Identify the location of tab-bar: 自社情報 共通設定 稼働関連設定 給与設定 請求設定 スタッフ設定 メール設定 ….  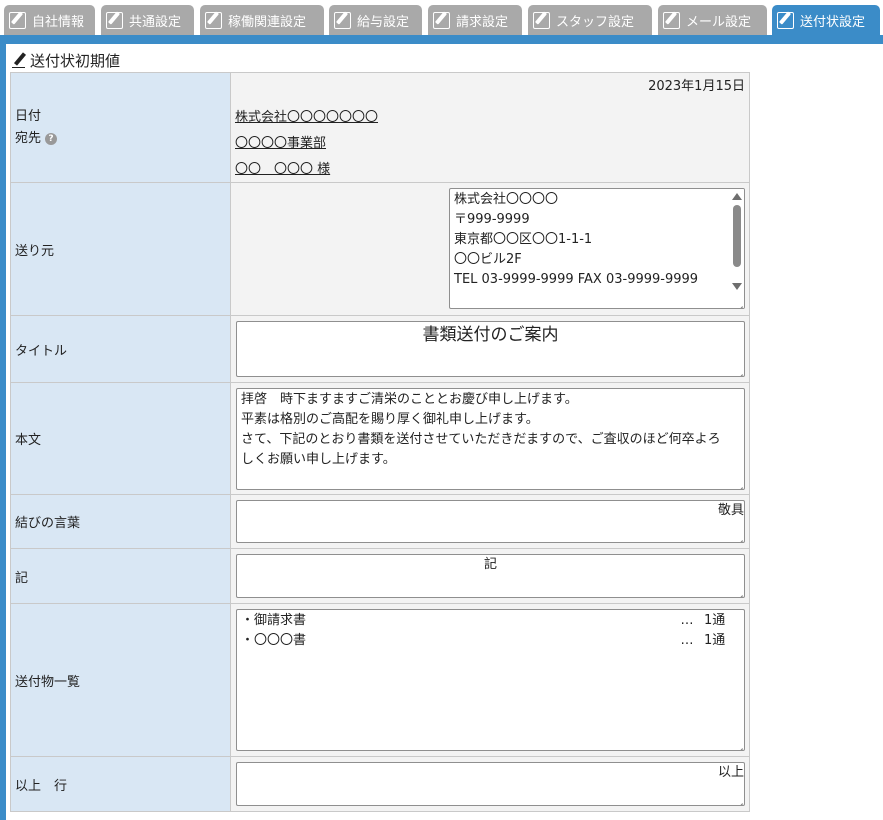
(441, 22).